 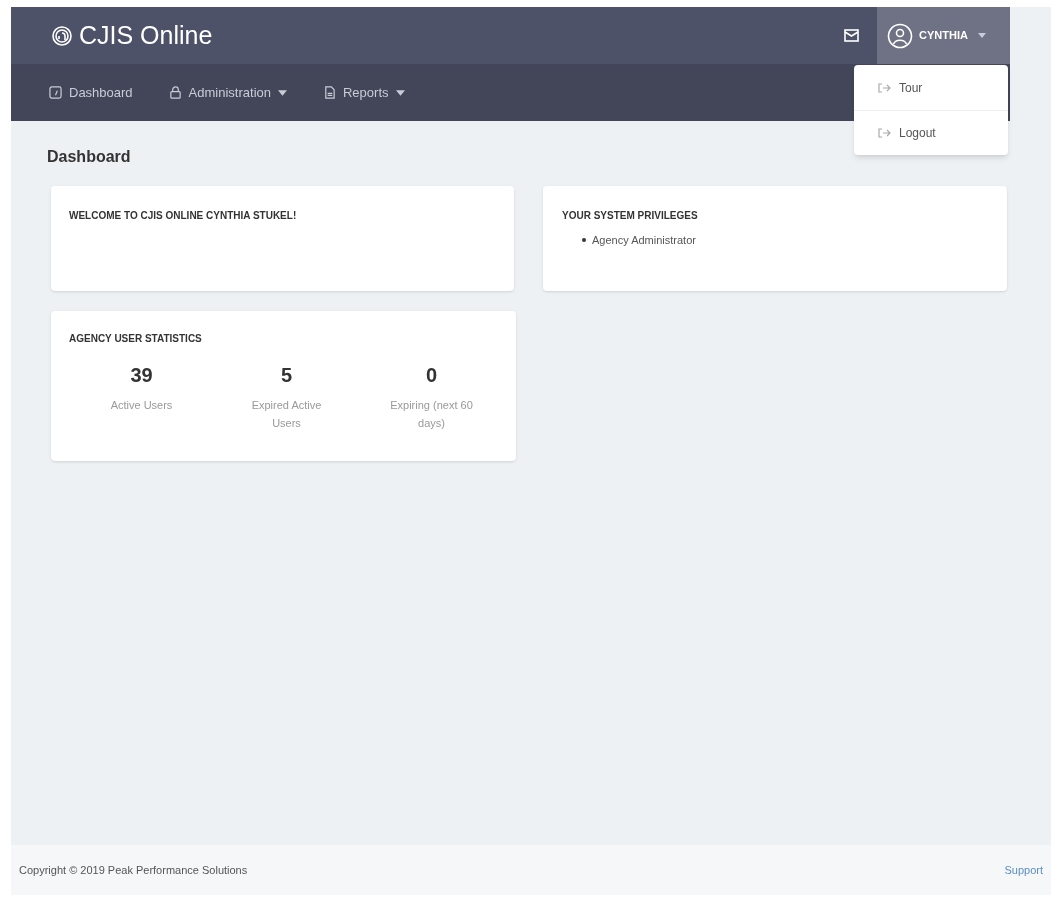 I want to click on card-title: AGENCY USER STATISTICS, so click(x=136, y=339).